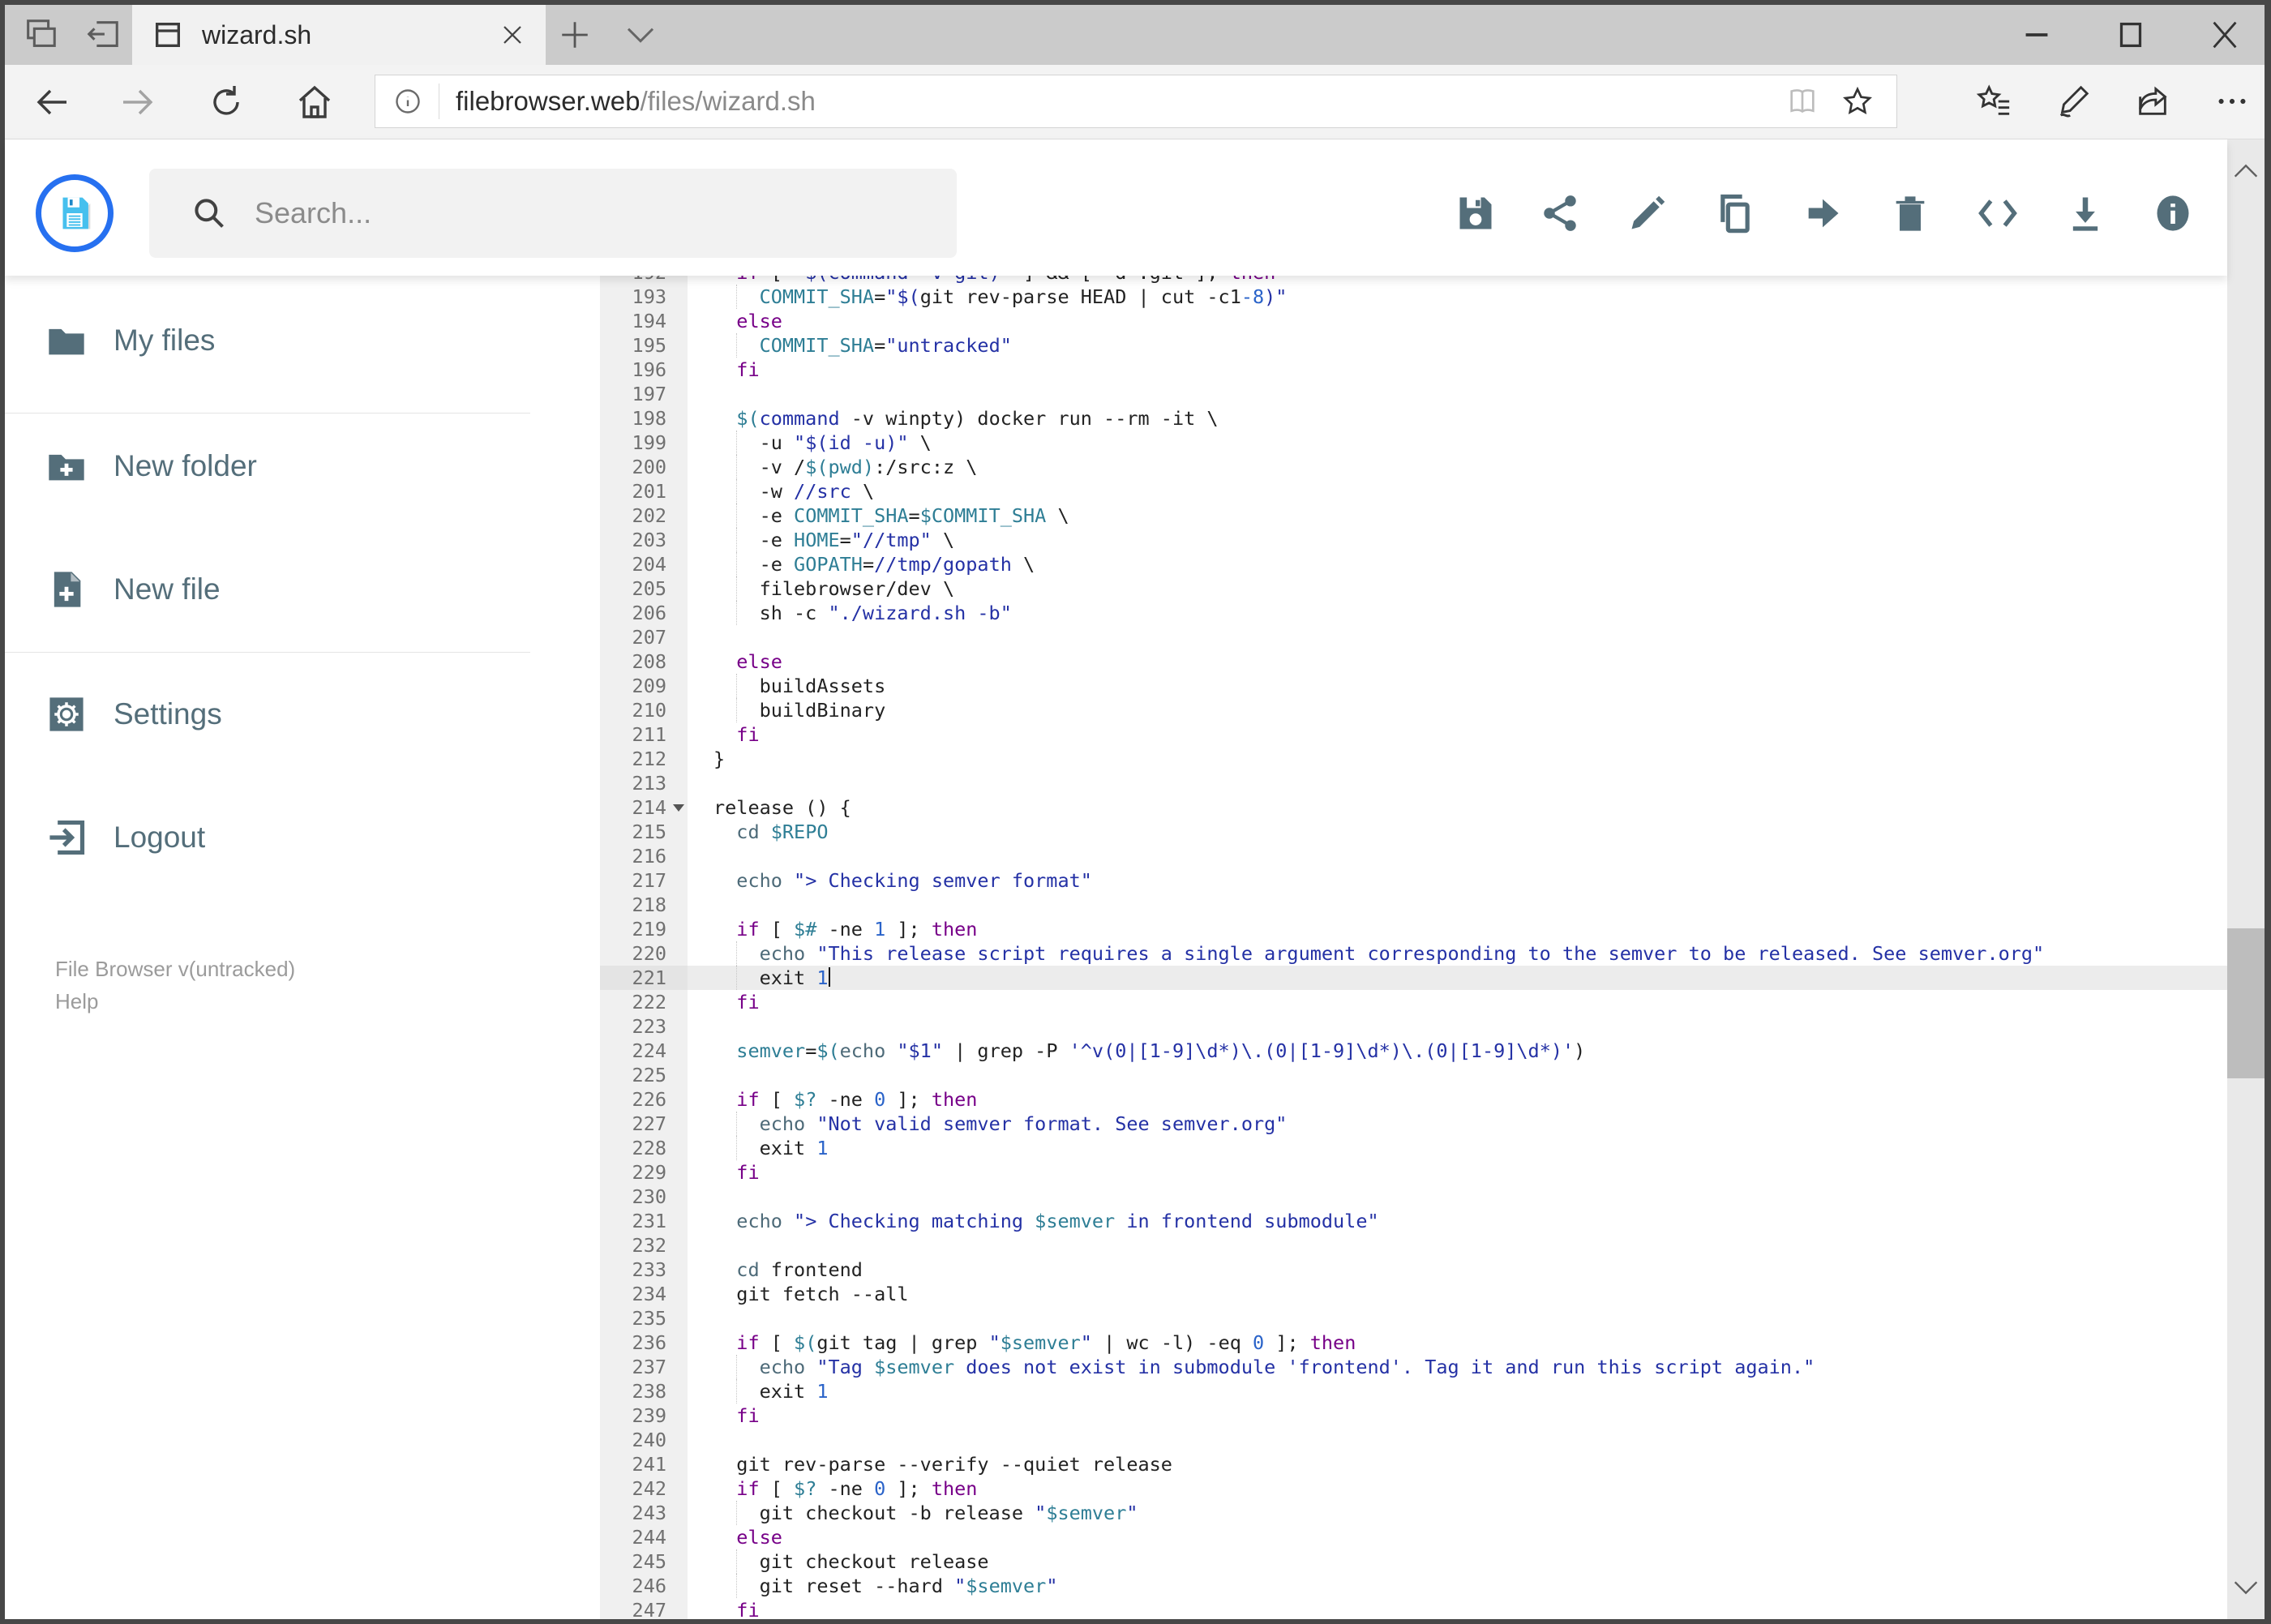 Image resolution: width=2271 pixels, height=1624 pixels. I want to click on scrollbar-thumb, so click(2246, 1003).